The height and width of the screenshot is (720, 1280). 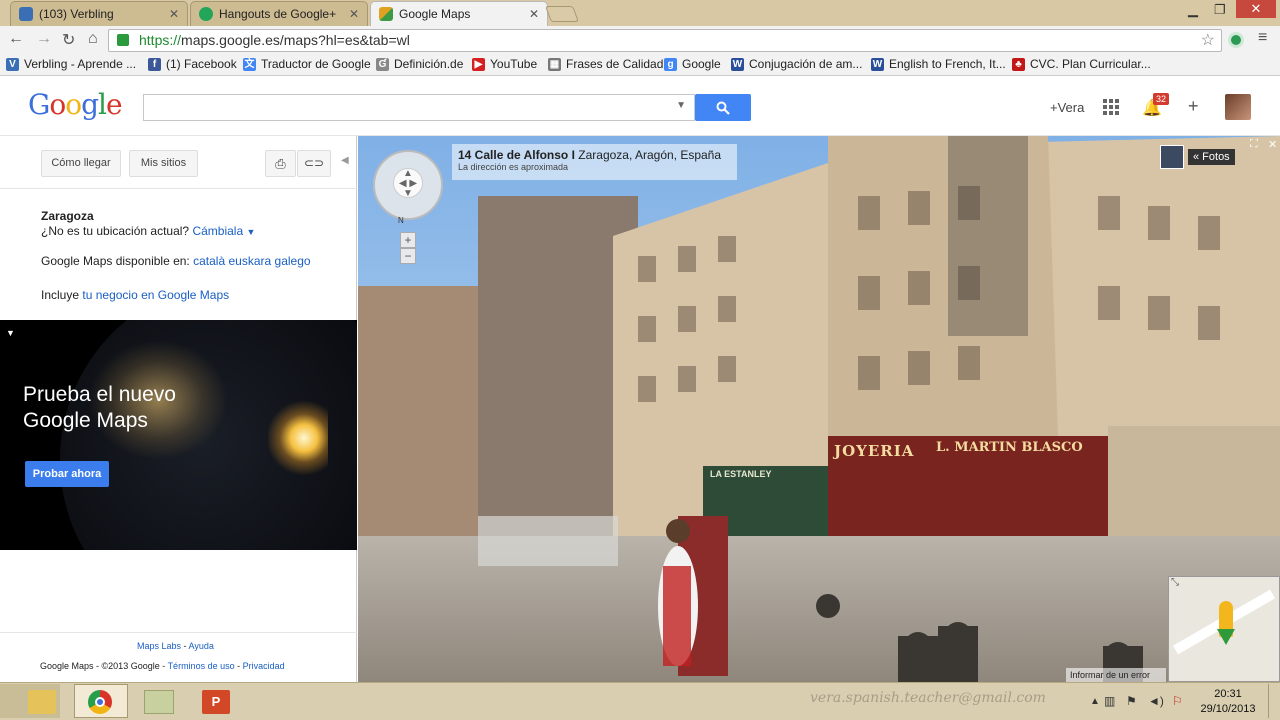 I want to click on star-icon: ☆, so click(x=1208, y=40).